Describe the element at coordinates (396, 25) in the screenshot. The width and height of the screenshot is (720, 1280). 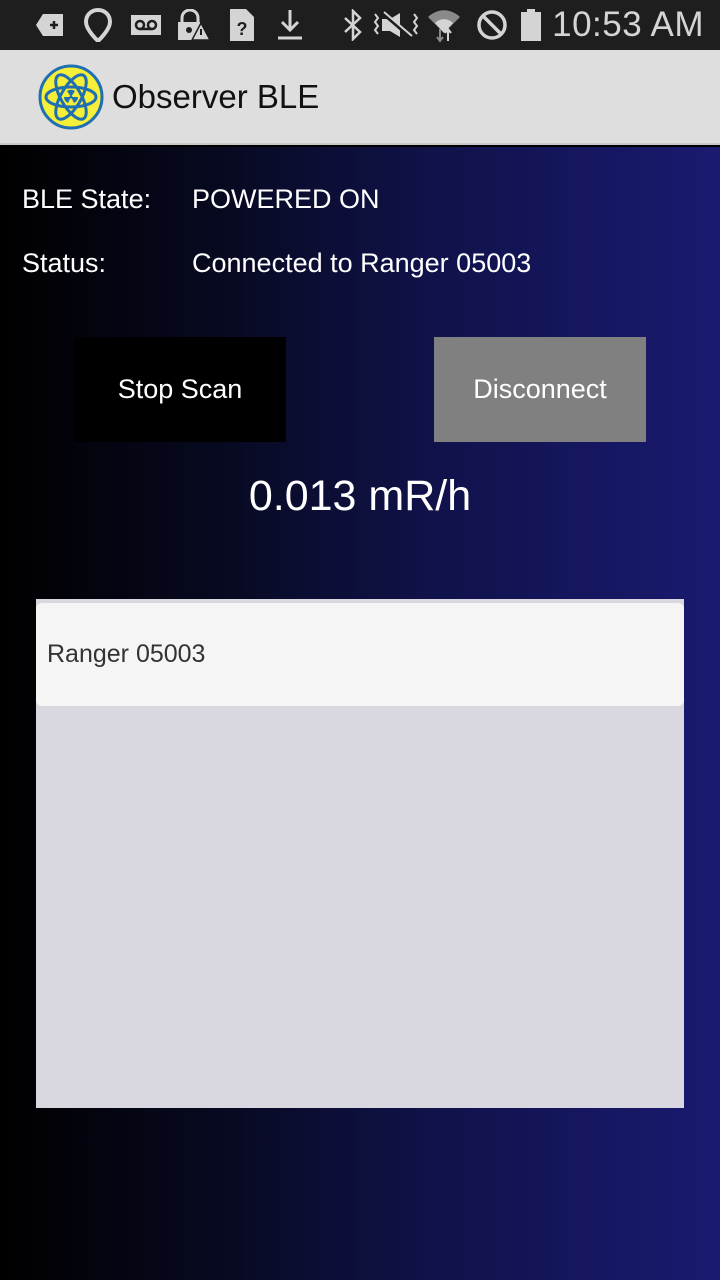
I see `vibrate-mute-icon` at that location.